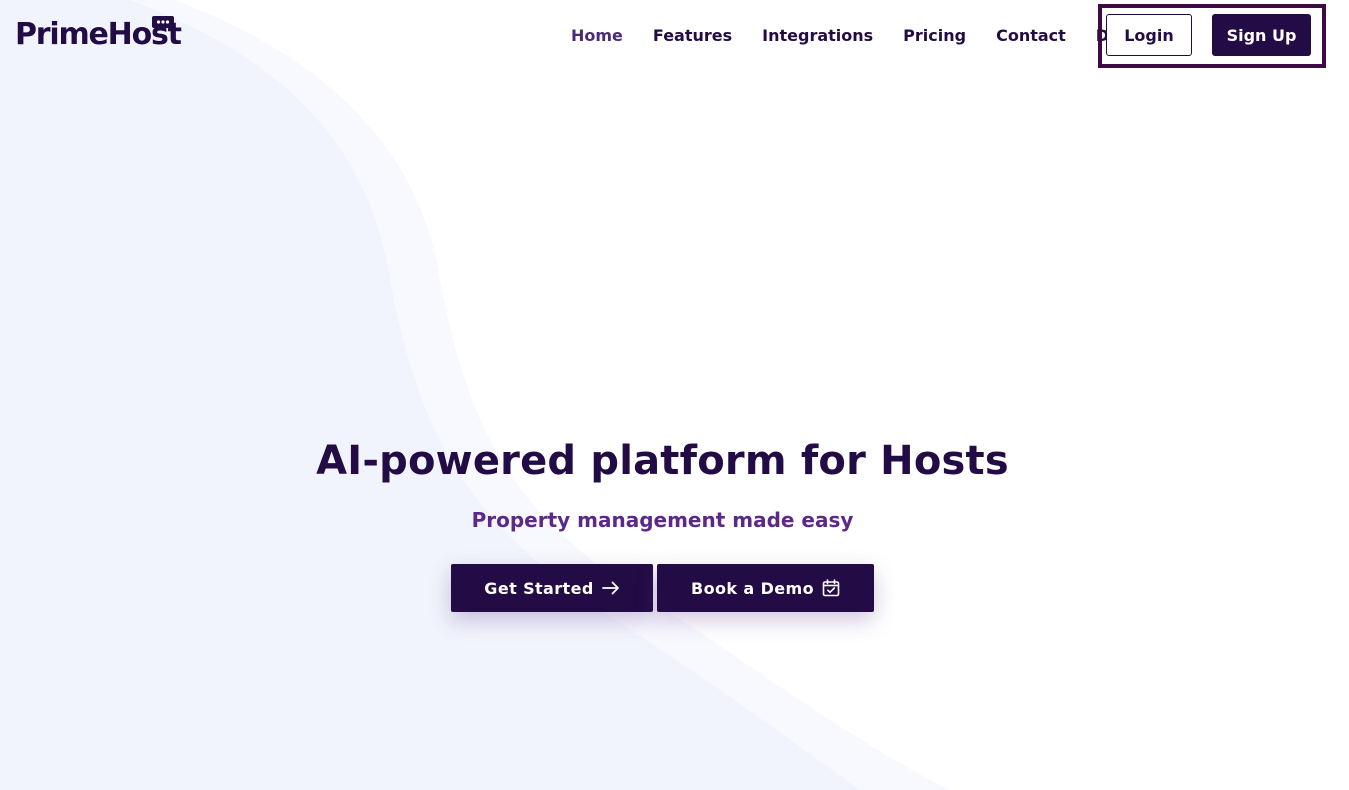 The image size is (1349, 790). What do you see at coordinates (934, 35) in the screenshot?
I see `nav-pricing: Pricing` at bounding box center [934, 35].